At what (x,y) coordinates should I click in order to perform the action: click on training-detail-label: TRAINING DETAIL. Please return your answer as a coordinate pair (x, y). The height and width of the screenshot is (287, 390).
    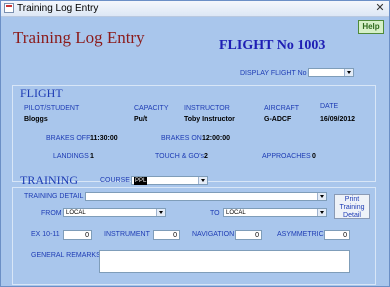
    Looking at the image, I should click on (54, 196).